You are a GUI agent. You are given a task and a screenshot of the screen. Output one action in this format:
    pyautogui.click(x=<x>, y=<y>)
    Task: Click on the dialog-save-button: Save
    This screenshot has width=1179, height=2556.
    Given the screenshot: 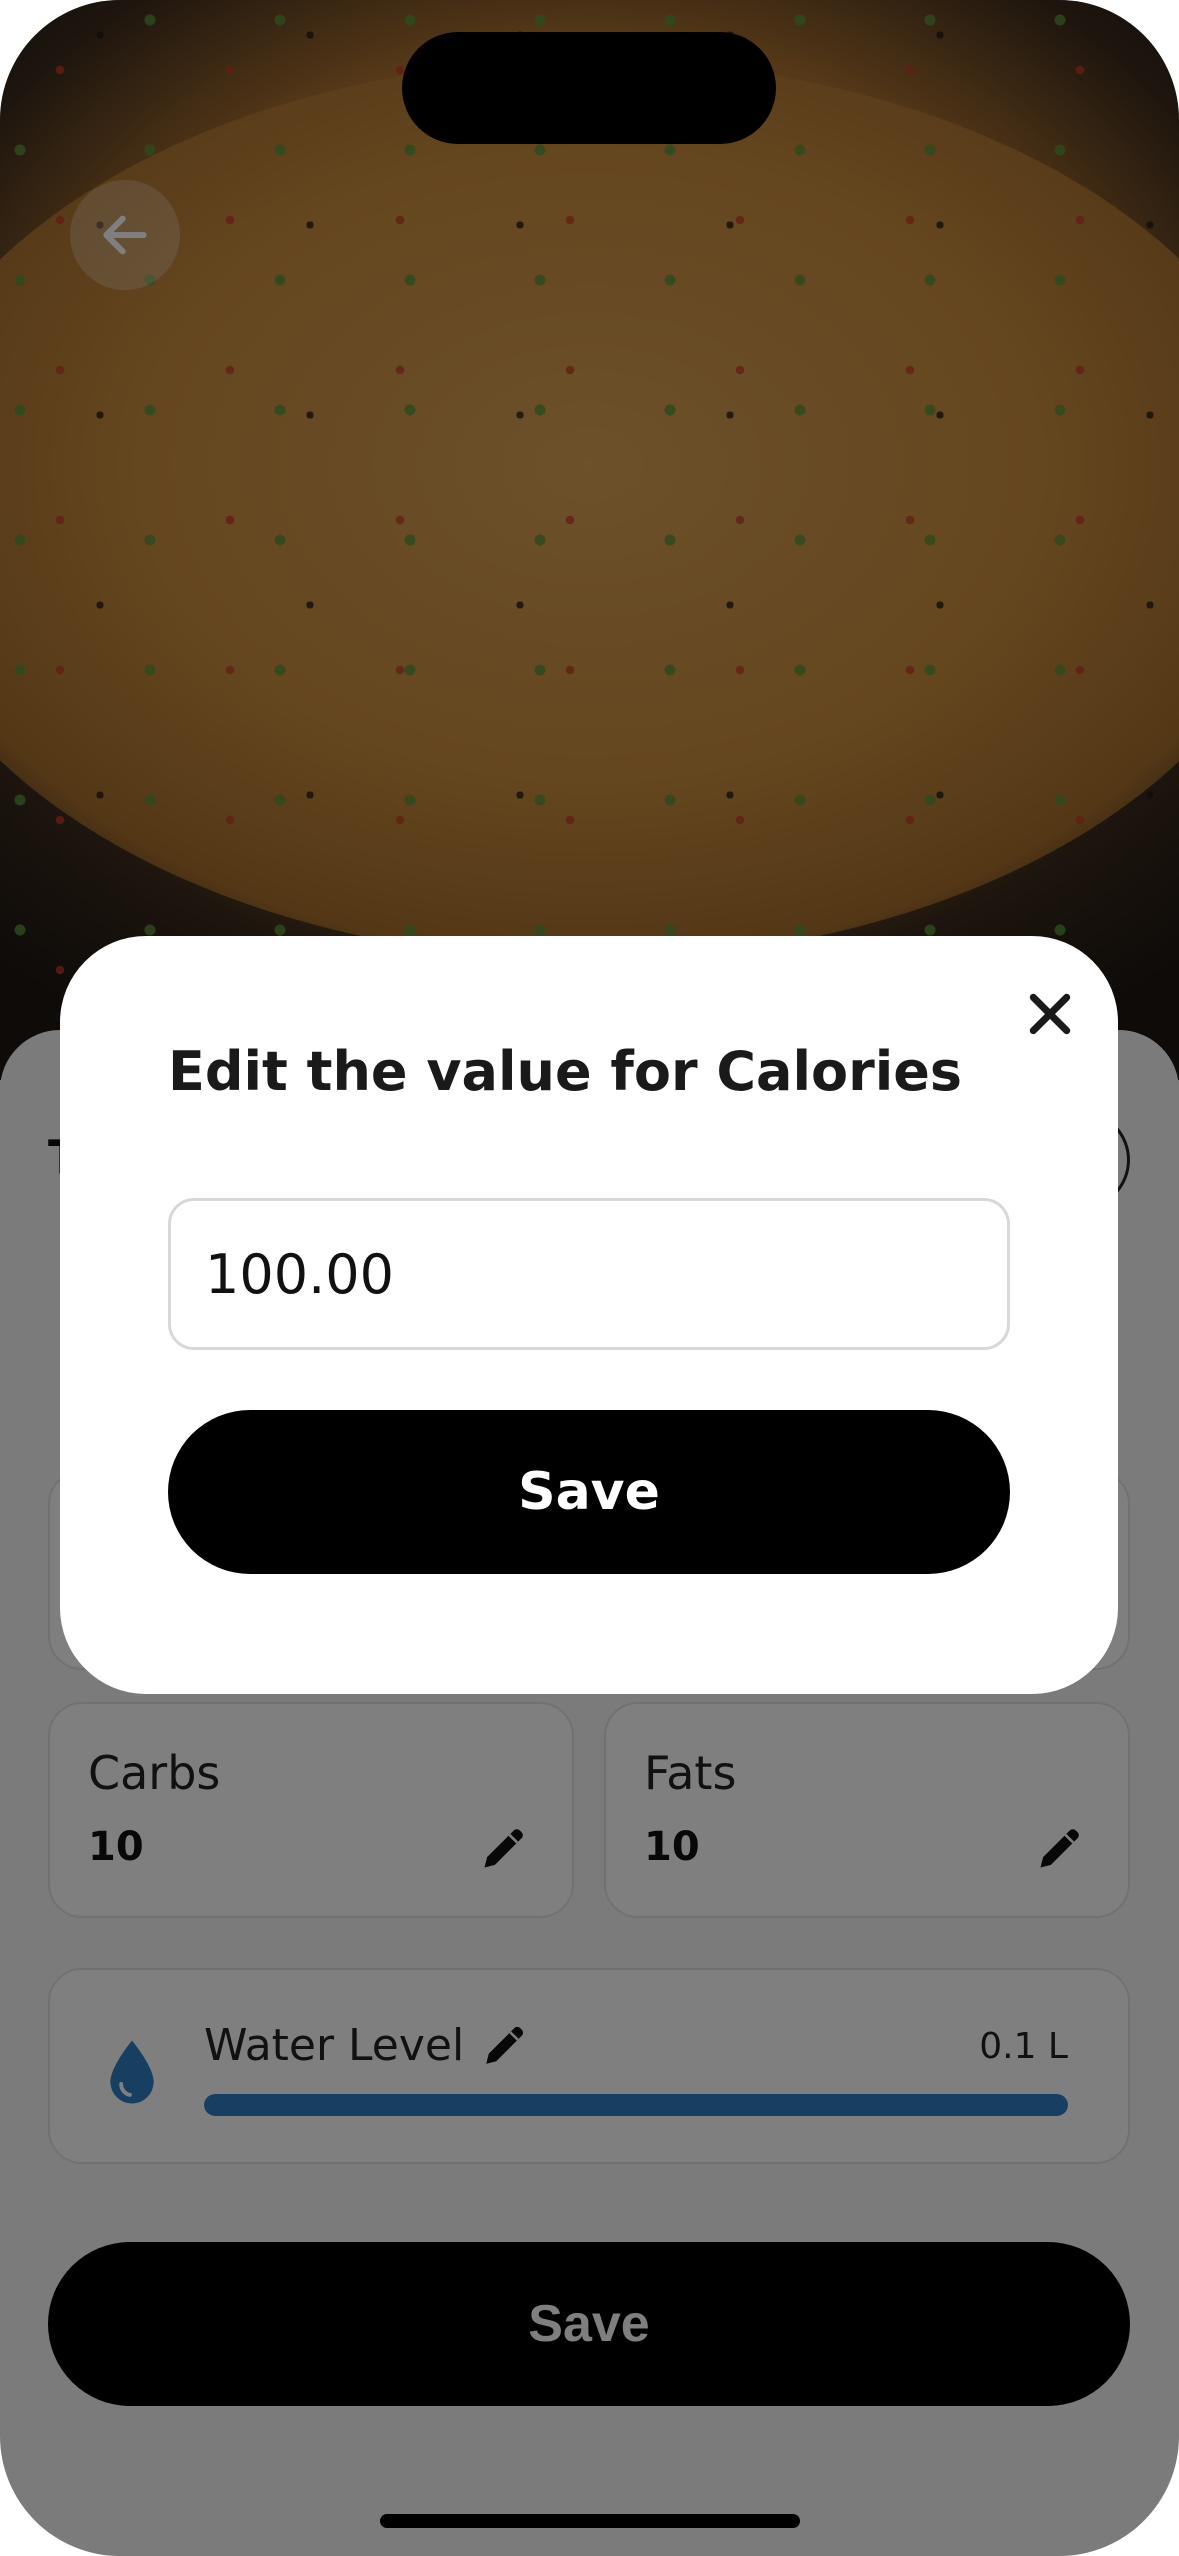 What is the action you would take?
    pyautogui.click(x=589, y=1492)
    